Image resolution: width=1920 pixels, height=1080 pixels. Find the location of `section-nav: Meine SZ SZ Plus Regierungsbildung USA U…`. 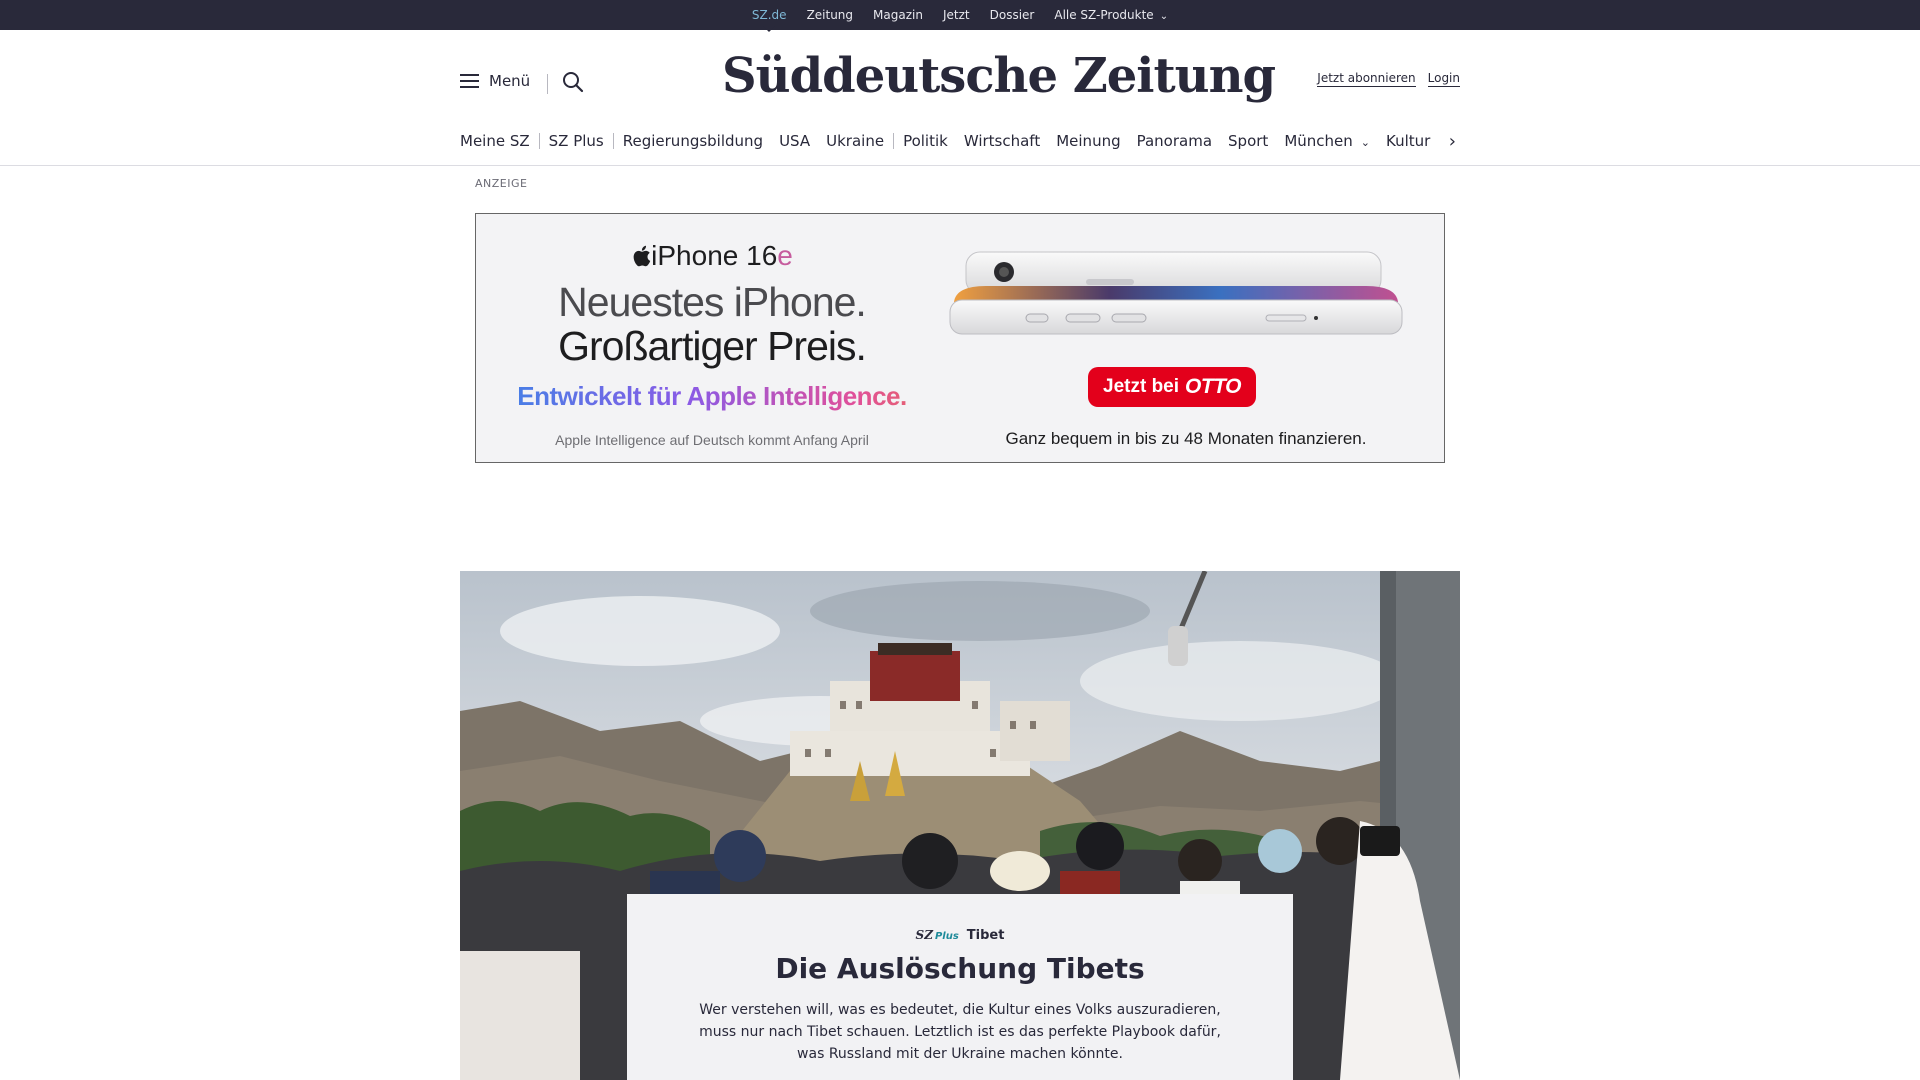

section-nav: Meine SZ SZ Plus Regierungsbildung USA U… is located at coordinates (960, 141).